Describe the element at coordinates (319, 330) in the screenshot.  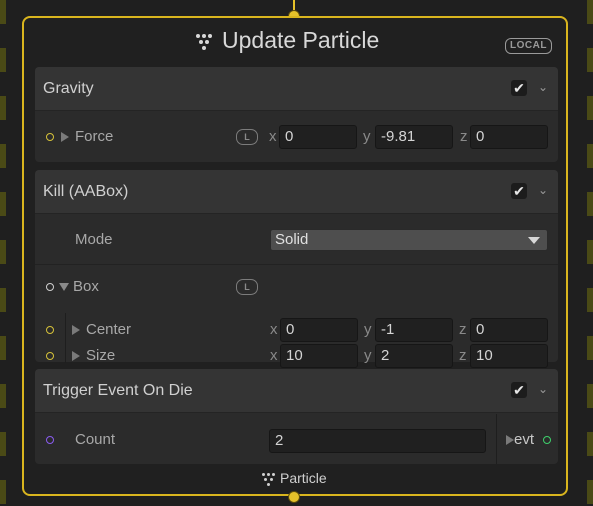
I see `center-x-field: 0` at that location.